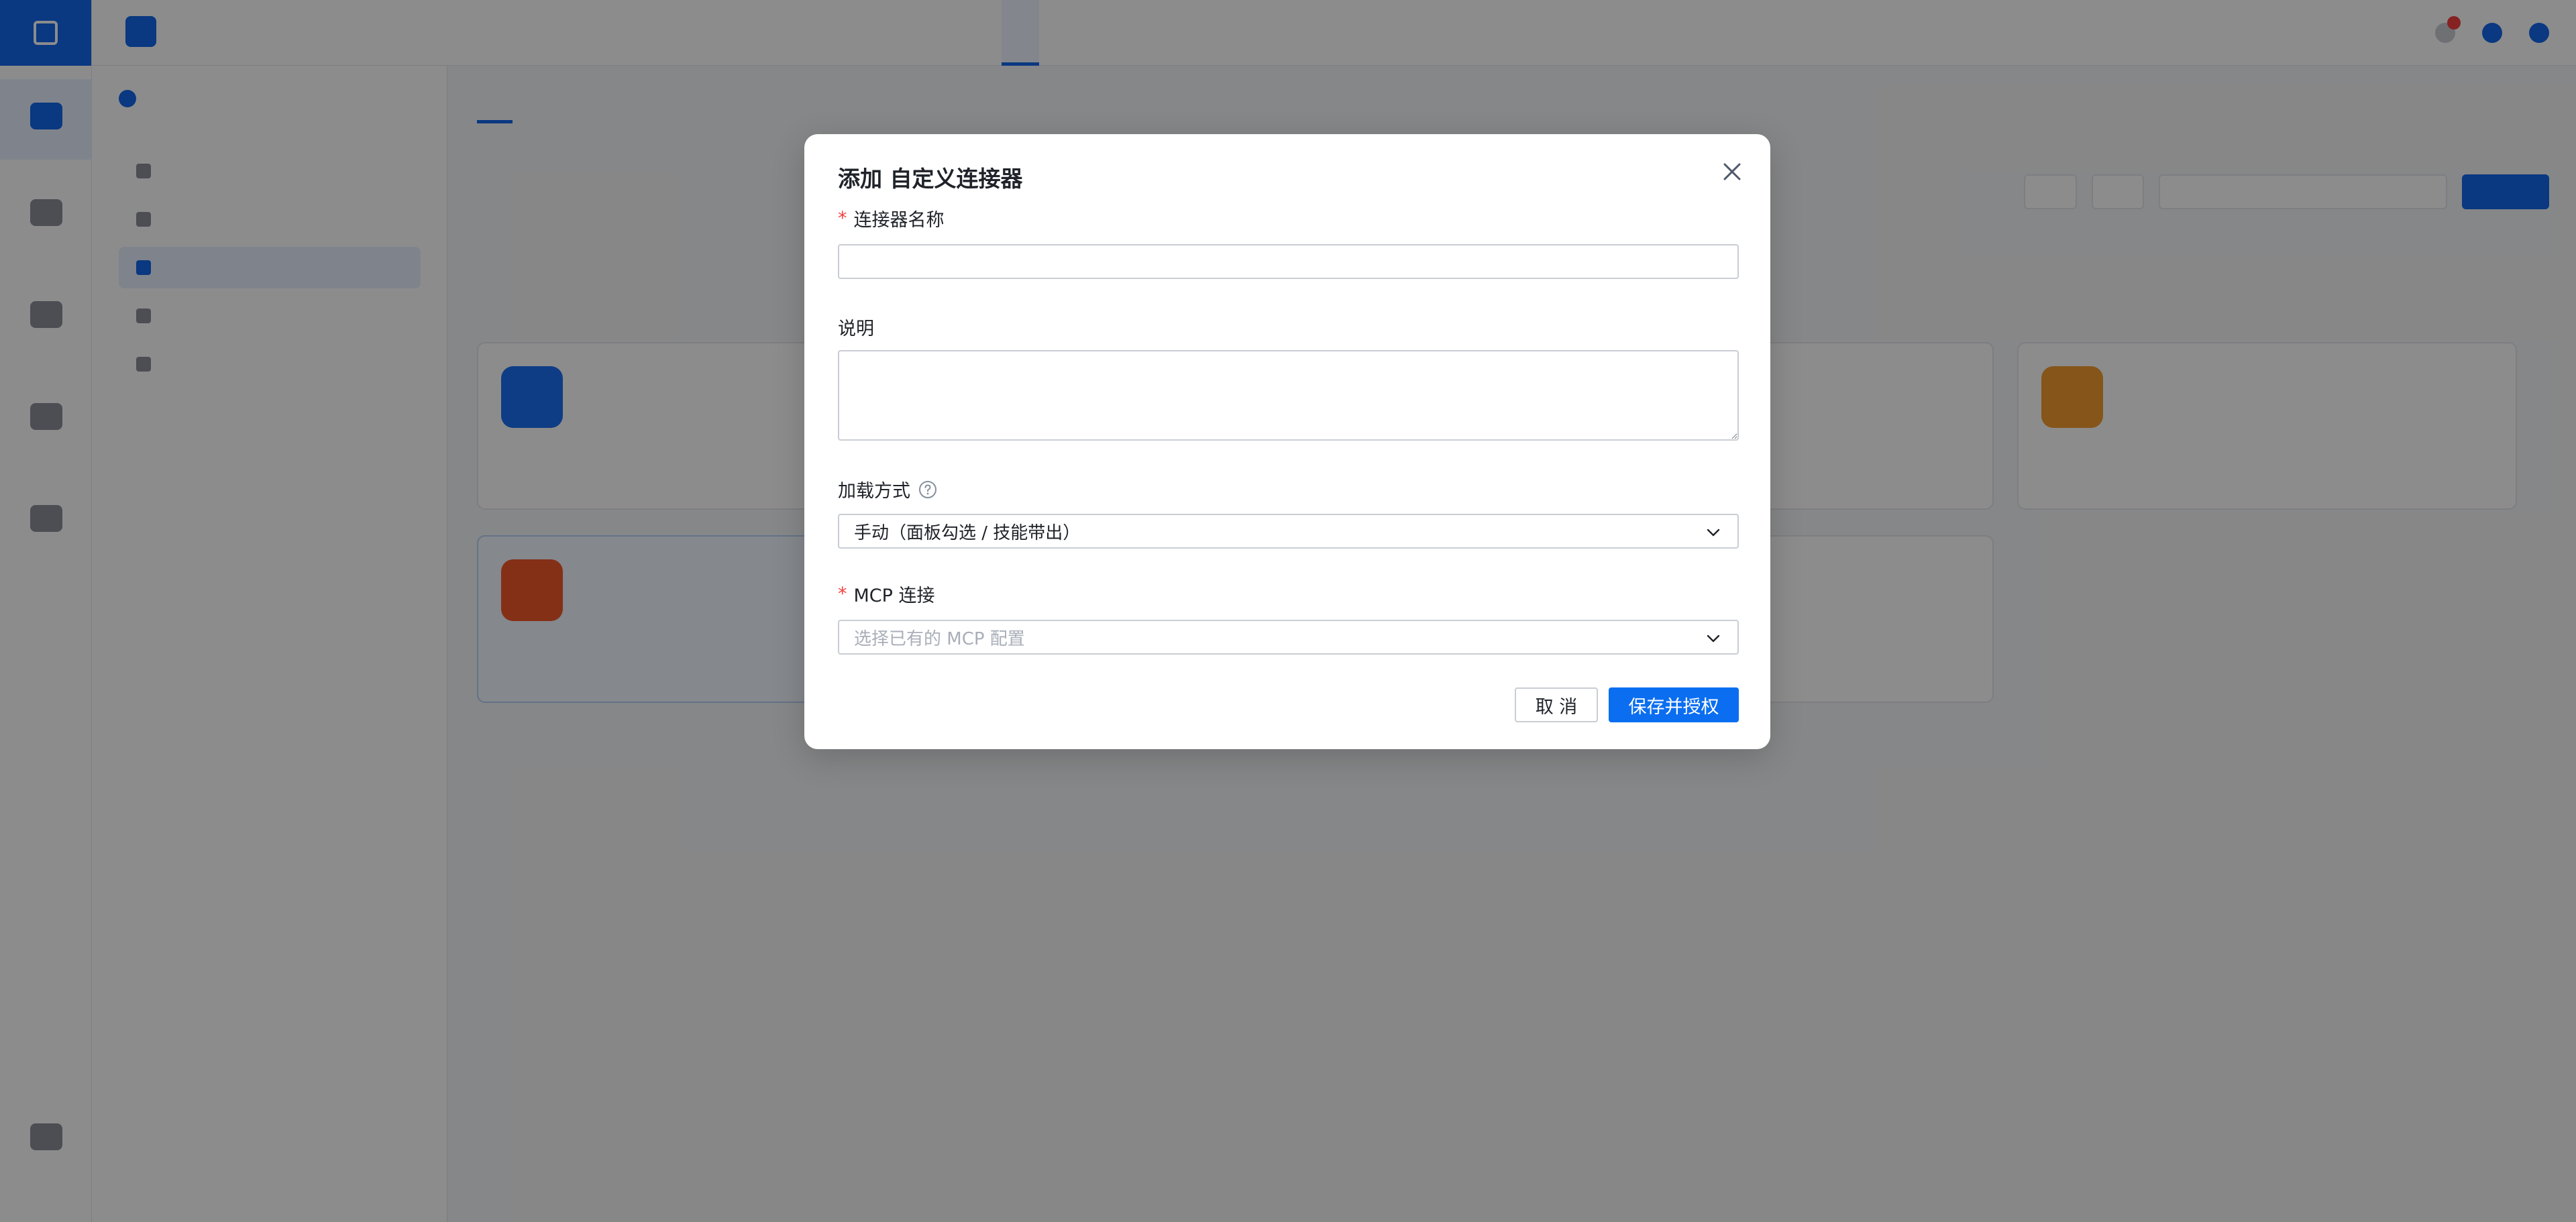 This screenshot has width=2576, height=1222. What do you see at coordinates (886, 595) in the screenshot?
I see `mcp-connection-label: * MCP 连接` at bounding box center [886, 595].